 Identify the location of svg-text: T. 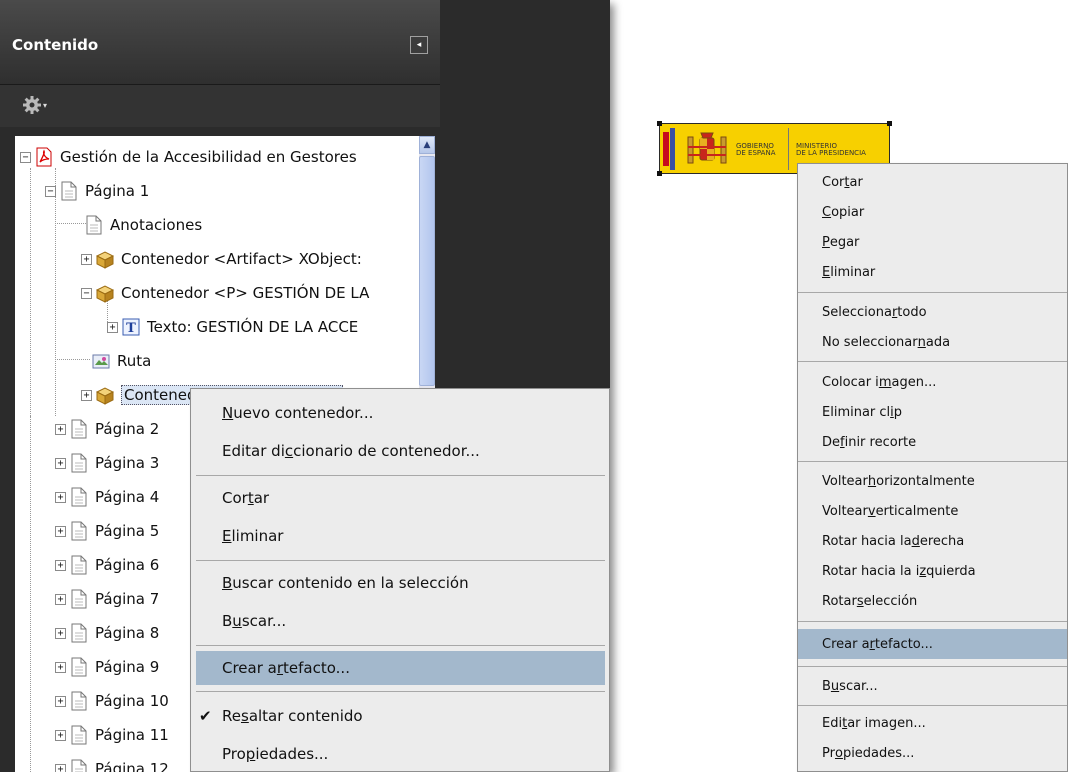
(131, 328).